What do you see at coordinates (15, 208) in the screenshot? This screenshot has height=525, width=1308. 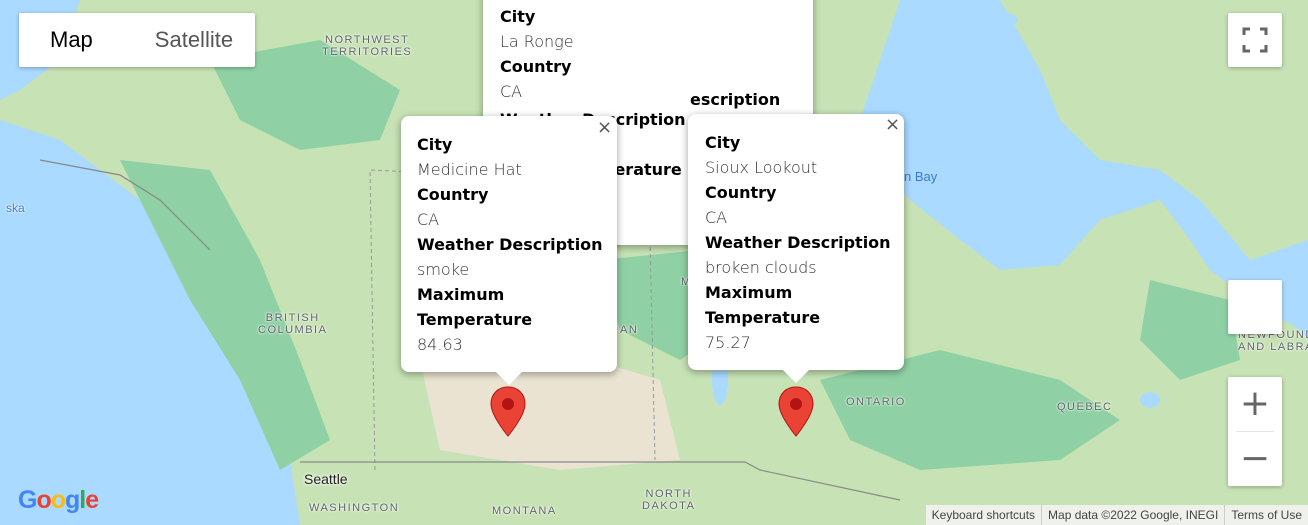 I see `label-alaska: ska` at bounding box center [15, 208].